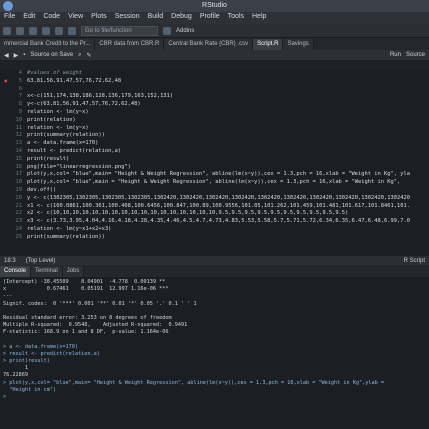  Describe the element at coordinates (214, 90) in the screenshot. I see `code-line: 6` at that location.